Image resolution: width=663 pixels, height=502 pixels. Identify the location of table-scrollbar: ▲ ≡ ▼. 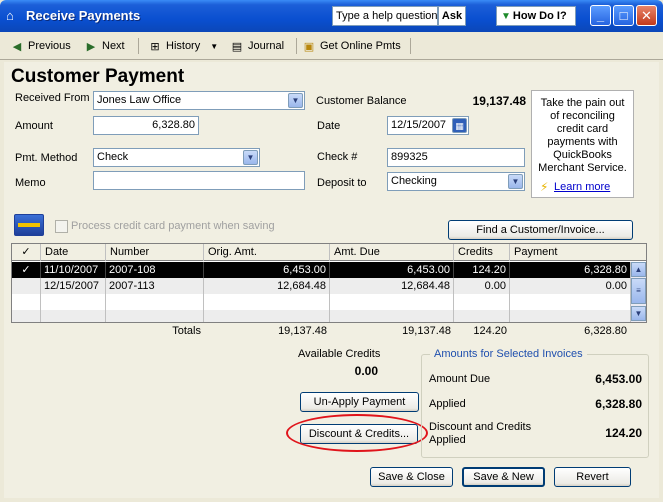
(638, 292).